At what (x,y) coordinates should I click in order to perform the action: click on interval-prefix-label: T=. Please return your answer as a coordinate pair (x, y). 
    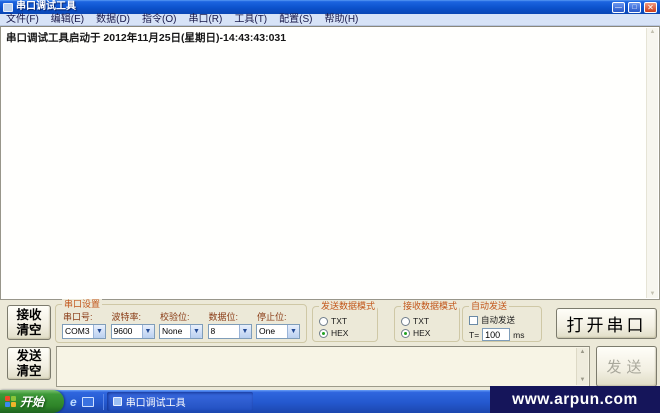
    Looking at the image, I should click on (474, 334).